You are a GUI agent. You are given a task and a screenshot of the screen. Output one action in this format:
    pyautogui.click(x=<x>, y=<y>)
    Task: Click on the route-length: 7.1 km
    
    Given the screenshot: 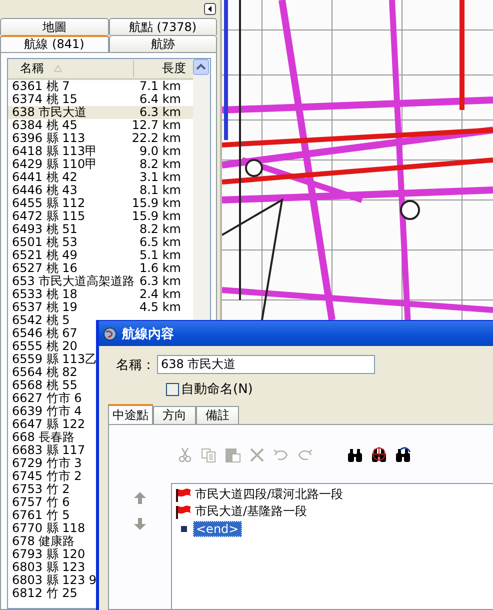 What is the action you would take?
    pyautogui.click(x=160, y=86)
    